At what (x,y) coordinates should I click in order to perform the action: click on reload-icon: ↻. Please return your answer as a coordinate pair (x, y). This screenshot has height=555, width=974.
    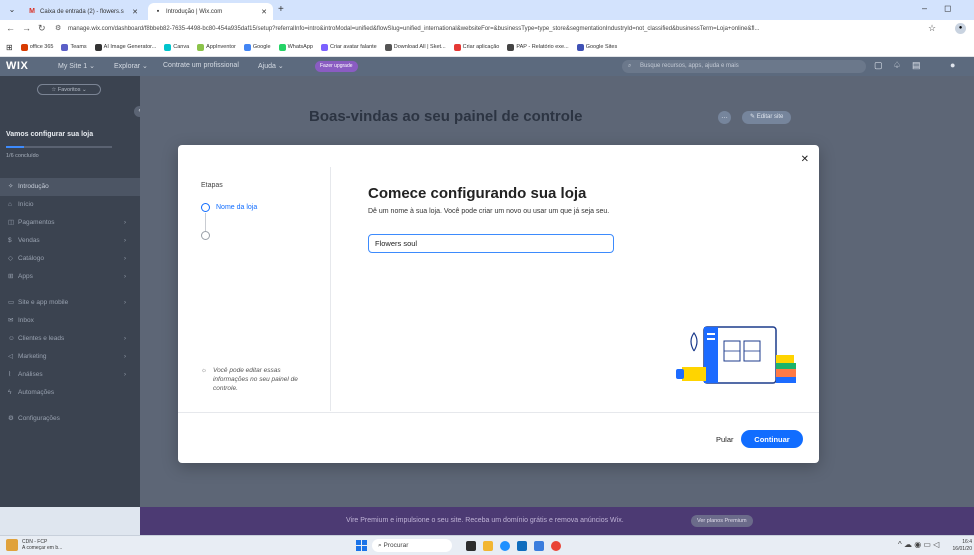
    Looking at the image, I should click on (42, 28).